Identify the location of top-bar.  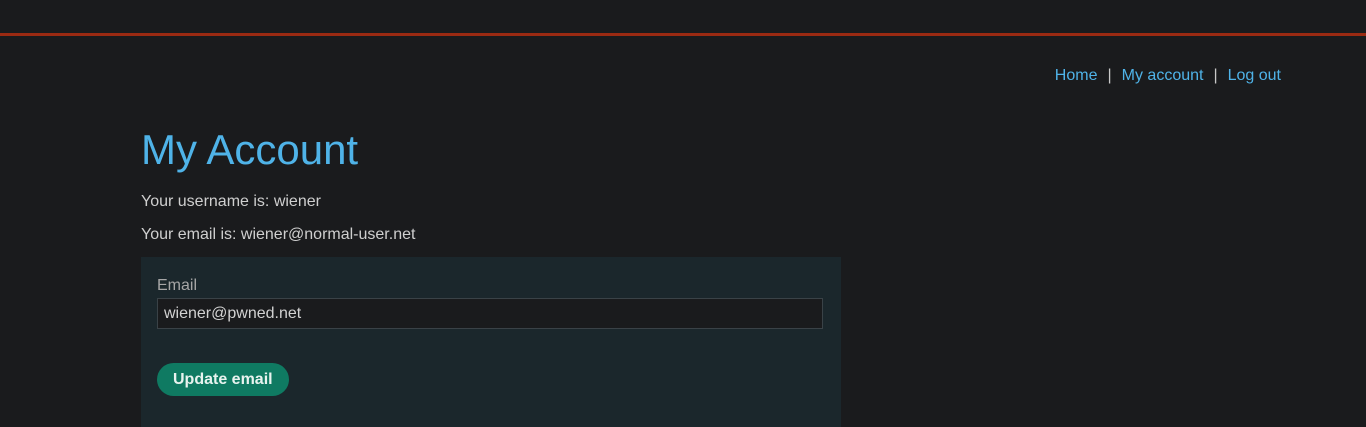
(683, 18).